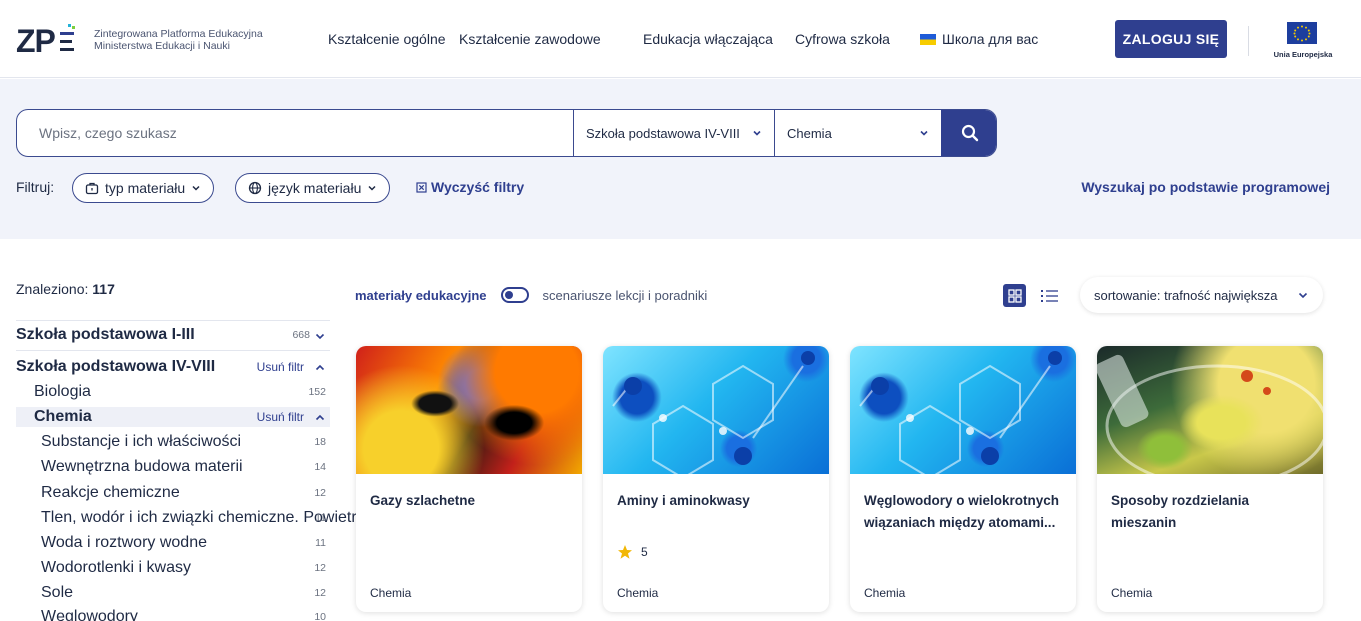 The image size is (1361, 621). I want to click on platform-line-1: Zintegrowana Platforma Edukacyjna, so click(178, 34).